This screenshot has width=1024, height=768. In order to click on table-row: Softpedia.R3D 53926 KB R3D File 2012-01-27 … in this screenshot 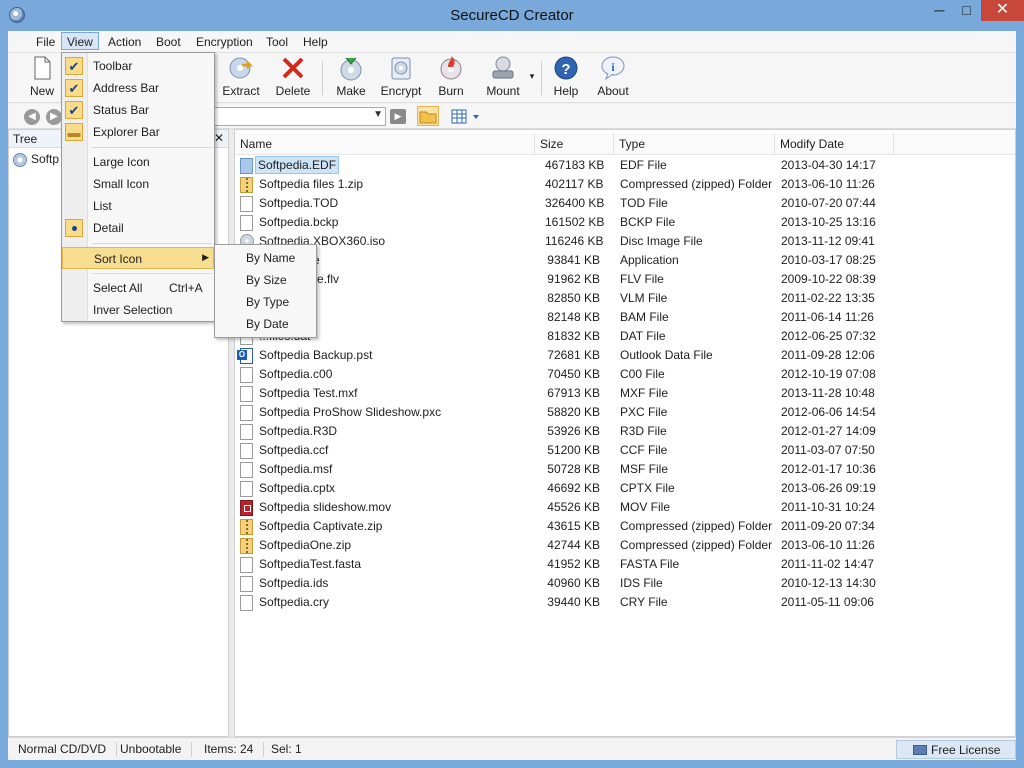, I will do `click(625, 431)`.